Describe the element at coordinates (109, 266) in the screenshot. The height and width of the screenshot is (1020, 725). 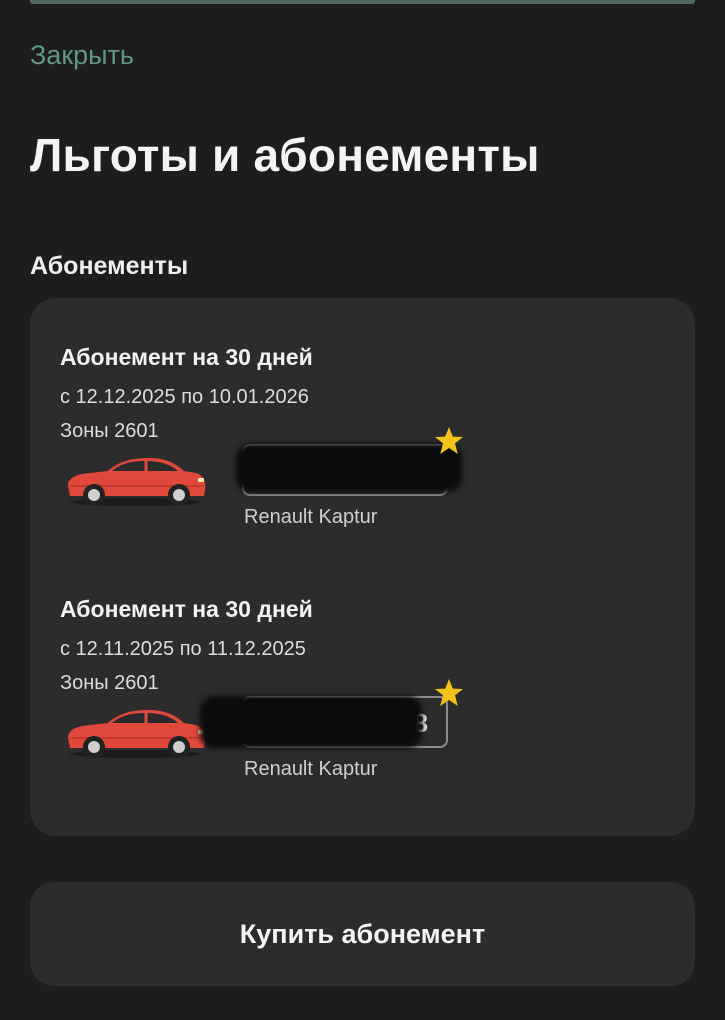
I see `section-title: Абонементы` at that location.